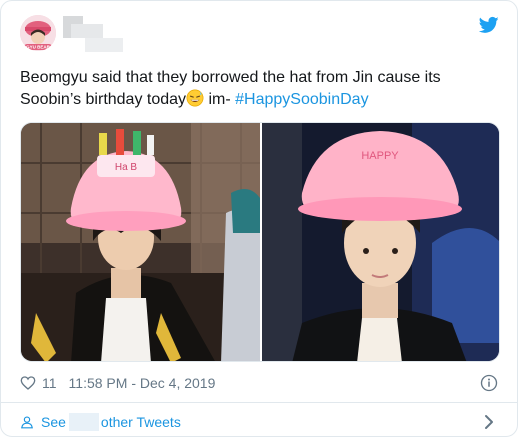 This screenshot has width=518, height=437. I want to click on redacted-username-footer, so click(83, 422).